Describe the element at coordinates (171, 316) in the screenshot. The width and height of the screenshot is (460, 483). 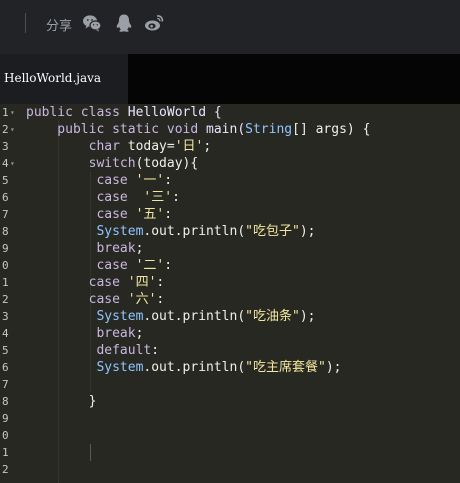
I see `code-line: System.out.println("吃油条");` at that location.